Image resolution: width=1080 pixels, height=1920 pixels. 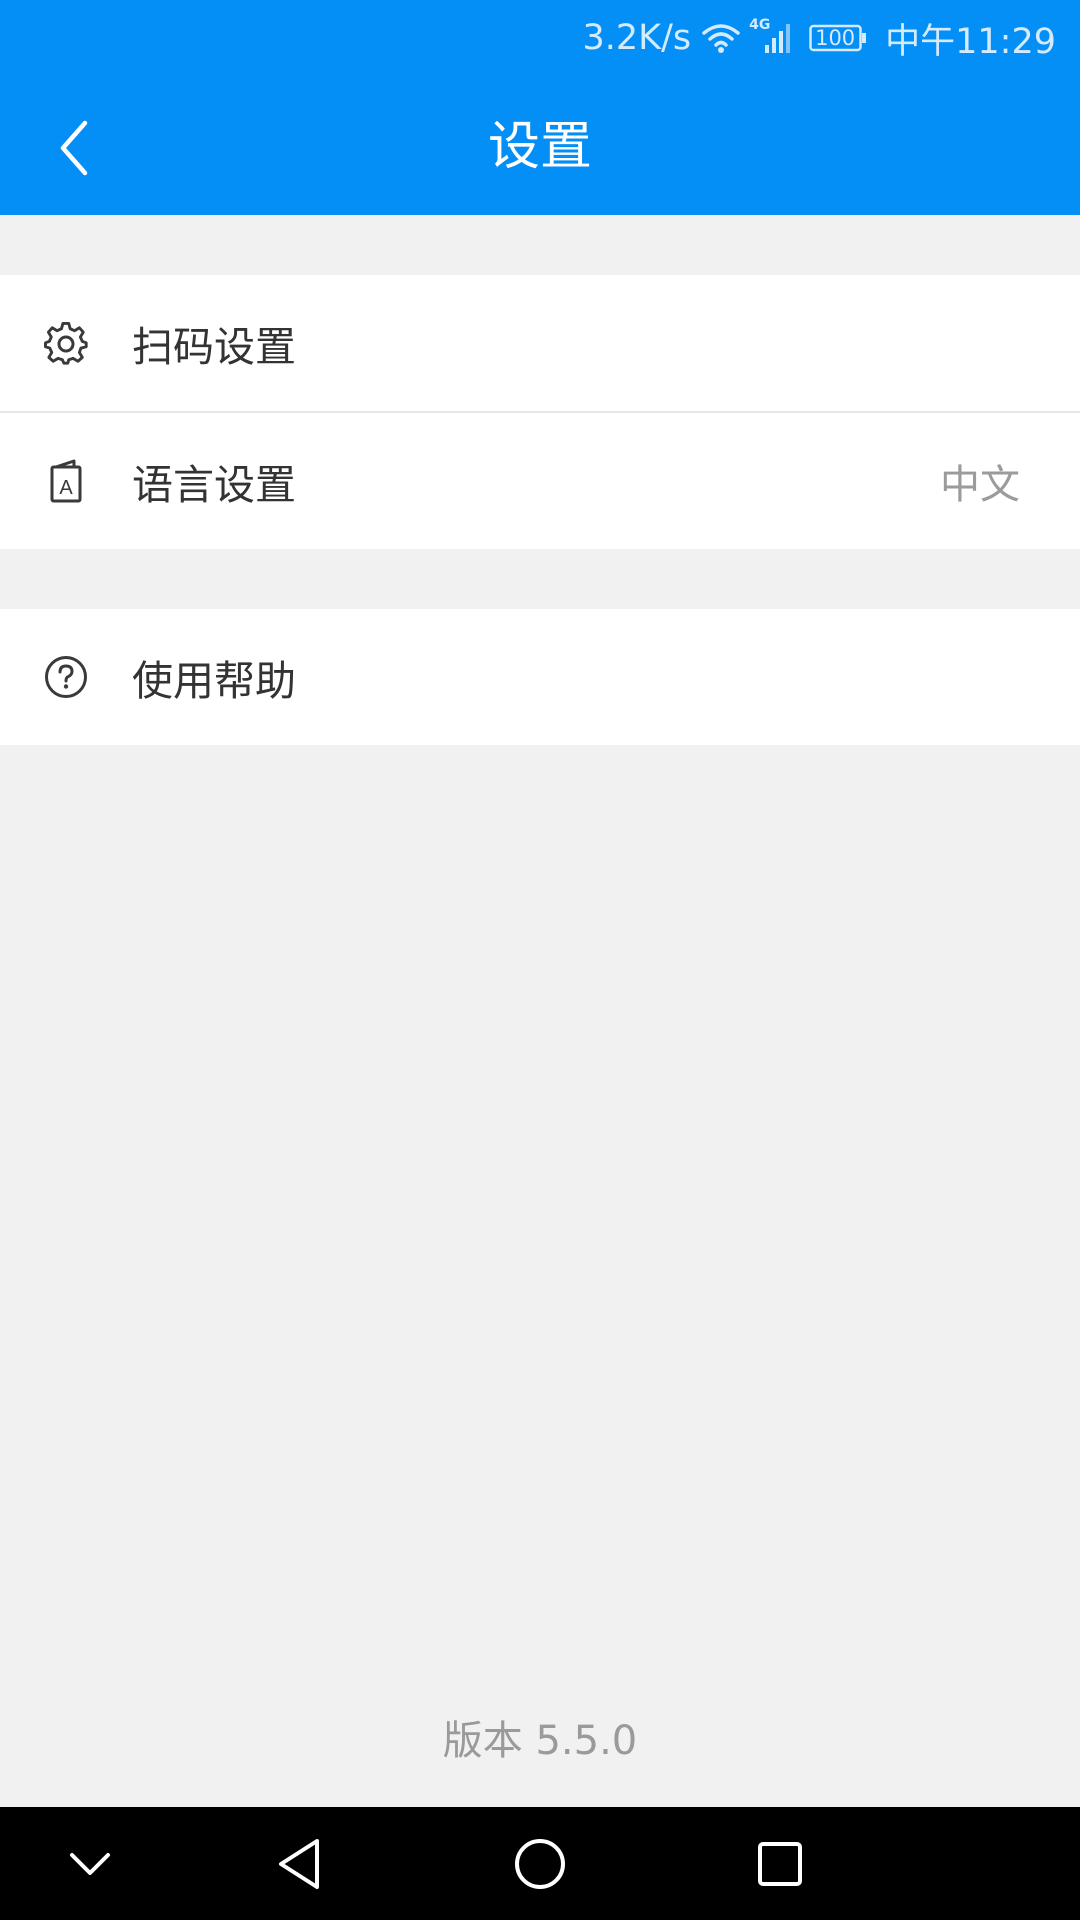 I want to click on version-label: 版本 5.5.0, so click(x=540, y=1741).